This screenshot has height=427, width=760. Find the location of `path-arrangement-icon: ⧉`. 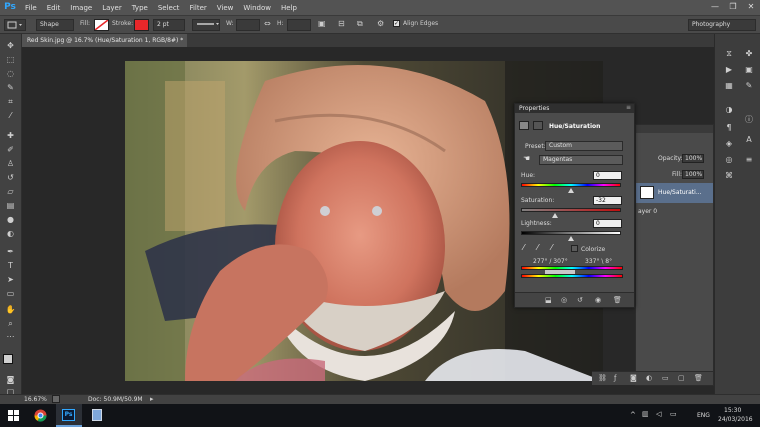

path-arrangement-icon: ⧉ is located at coordinates (360, 24).